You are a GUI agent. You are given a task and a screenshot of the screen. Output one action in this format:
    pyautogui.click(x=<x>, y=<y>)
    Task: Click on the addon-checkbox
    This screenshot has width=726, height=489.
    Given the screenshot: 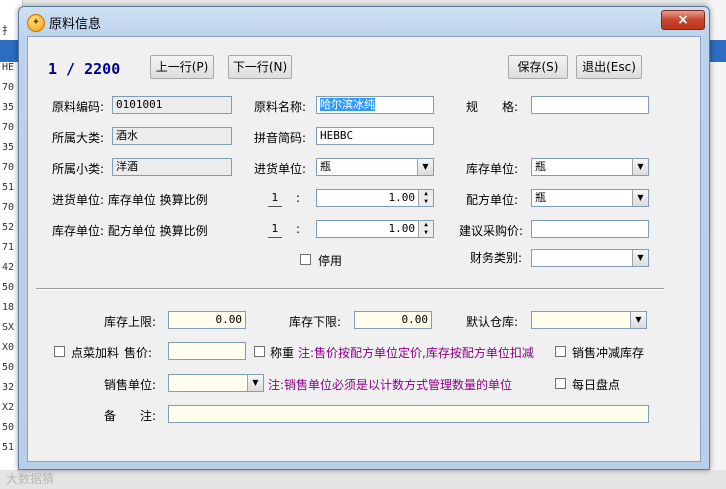 What is the action you would take?
    pyautogui.click(x=59, y=351)
    